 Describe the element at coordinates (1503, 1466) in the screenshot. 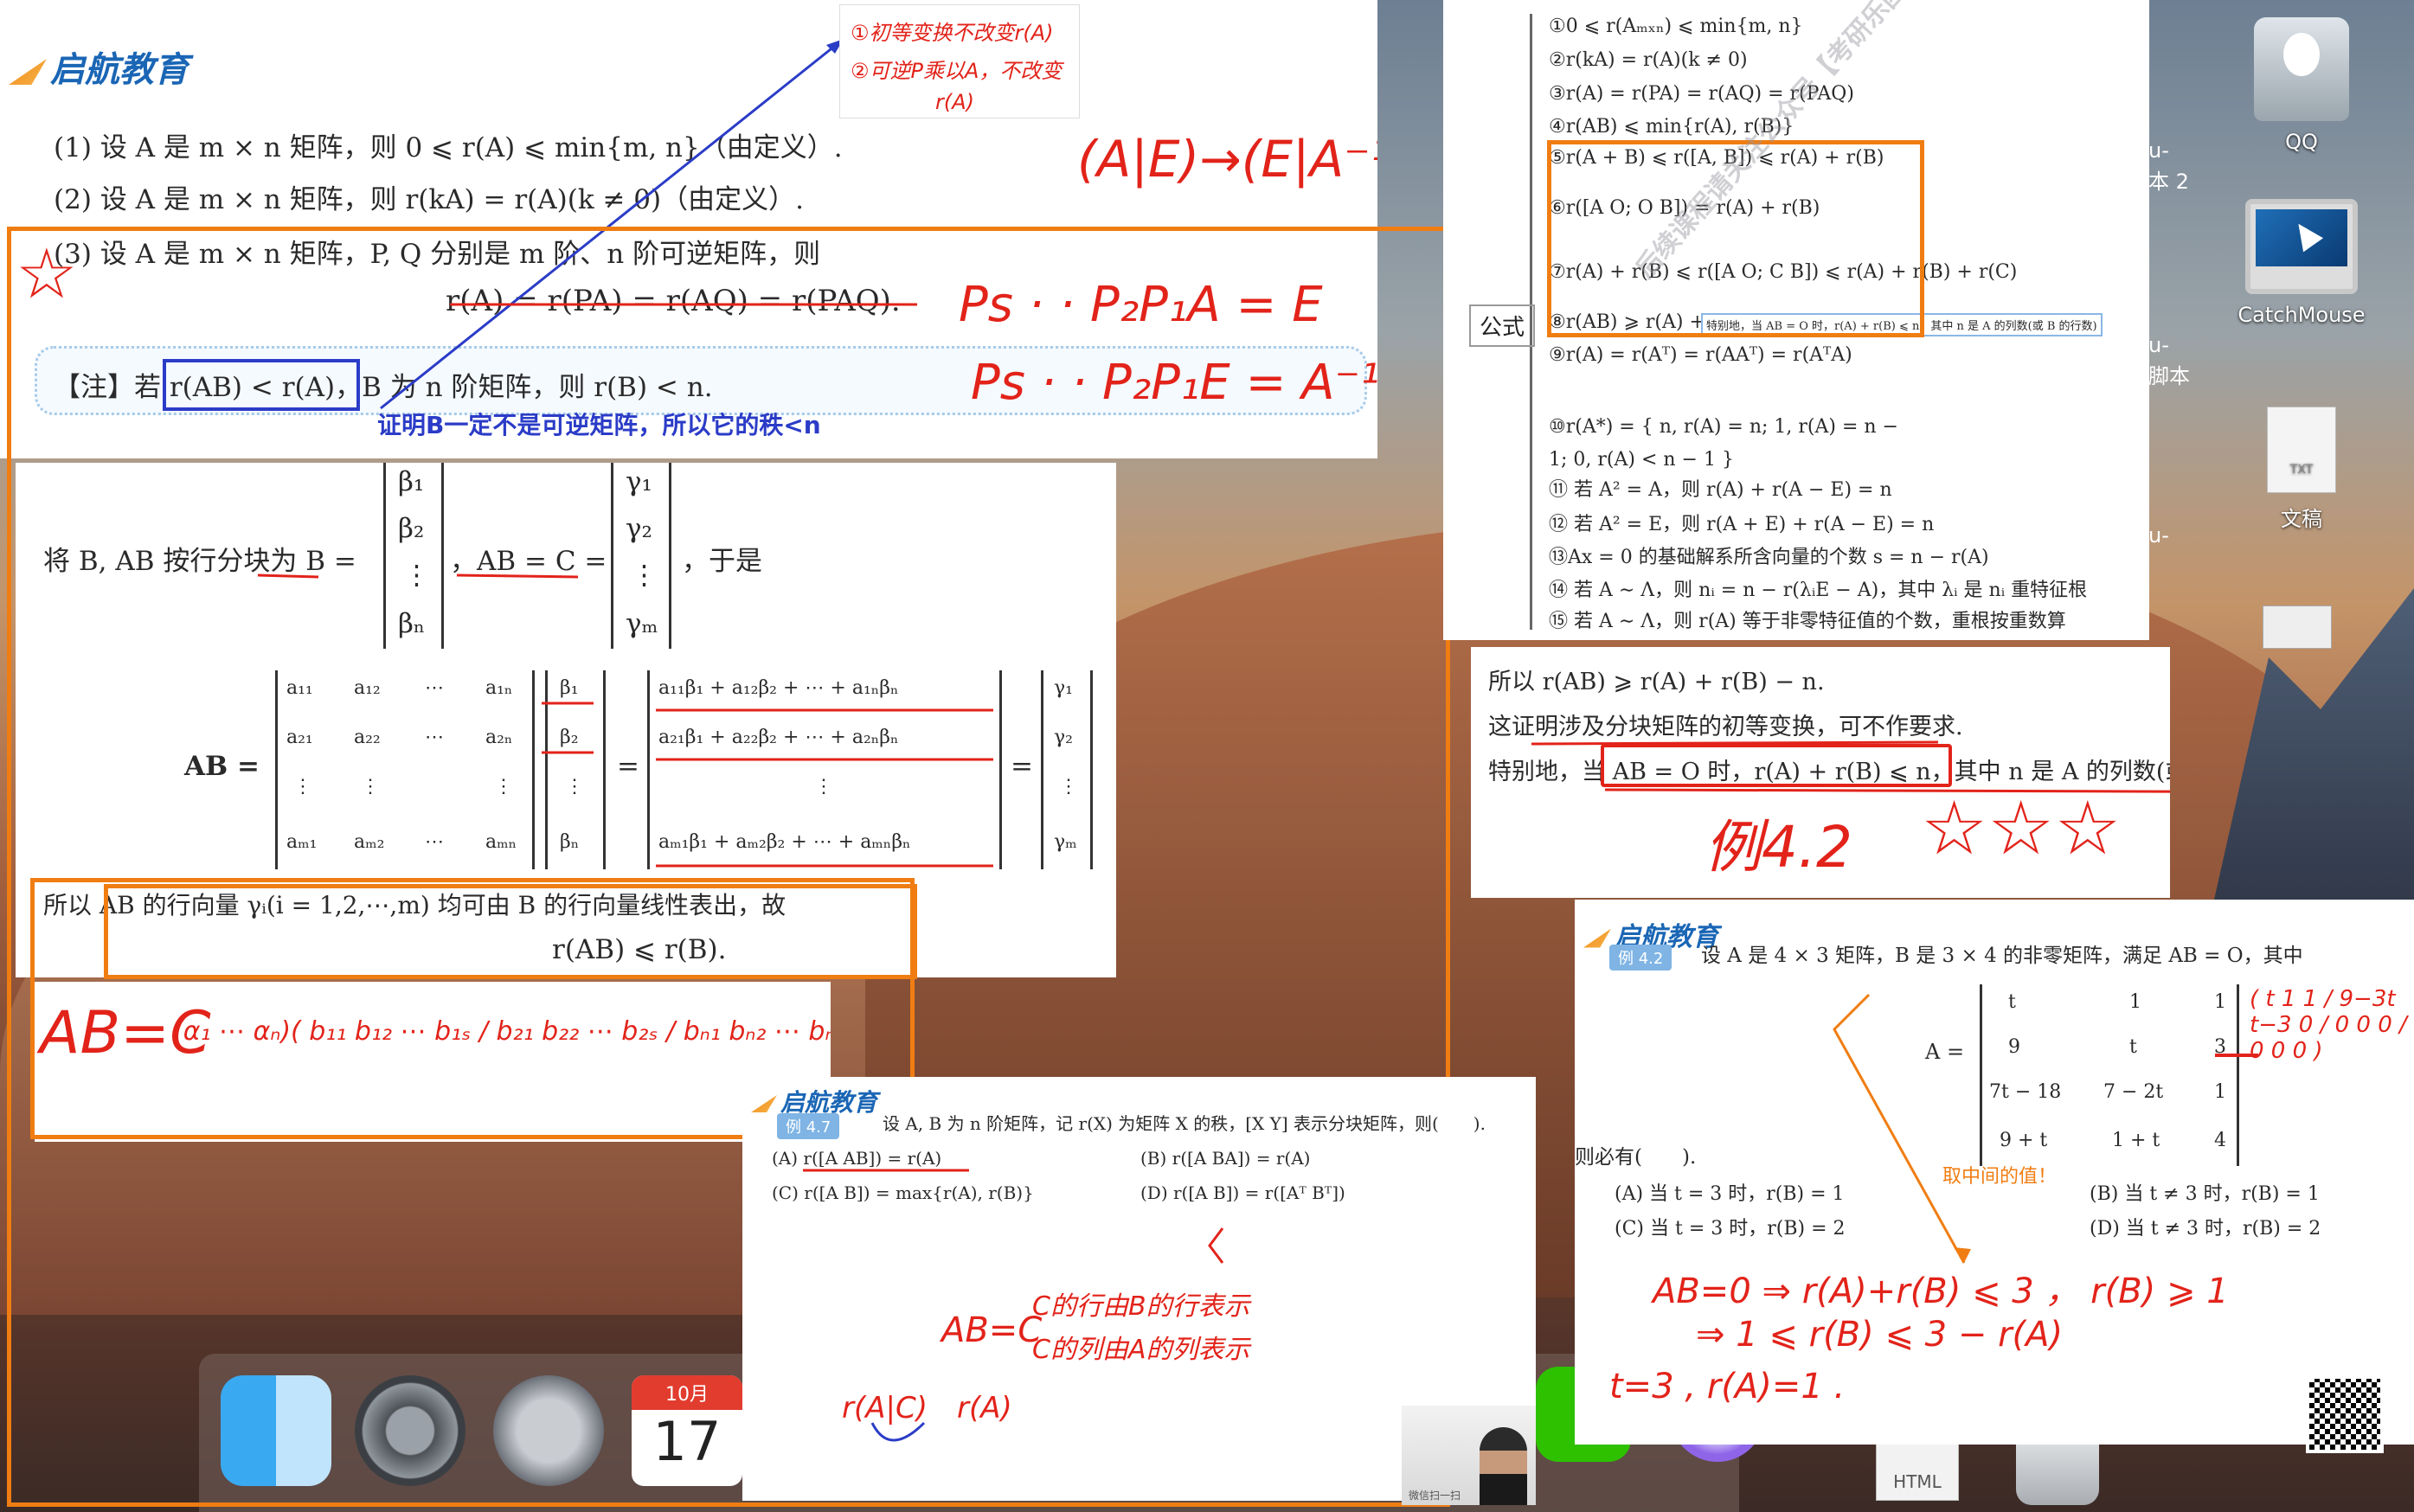

I see `presenter-avatar` at that location.